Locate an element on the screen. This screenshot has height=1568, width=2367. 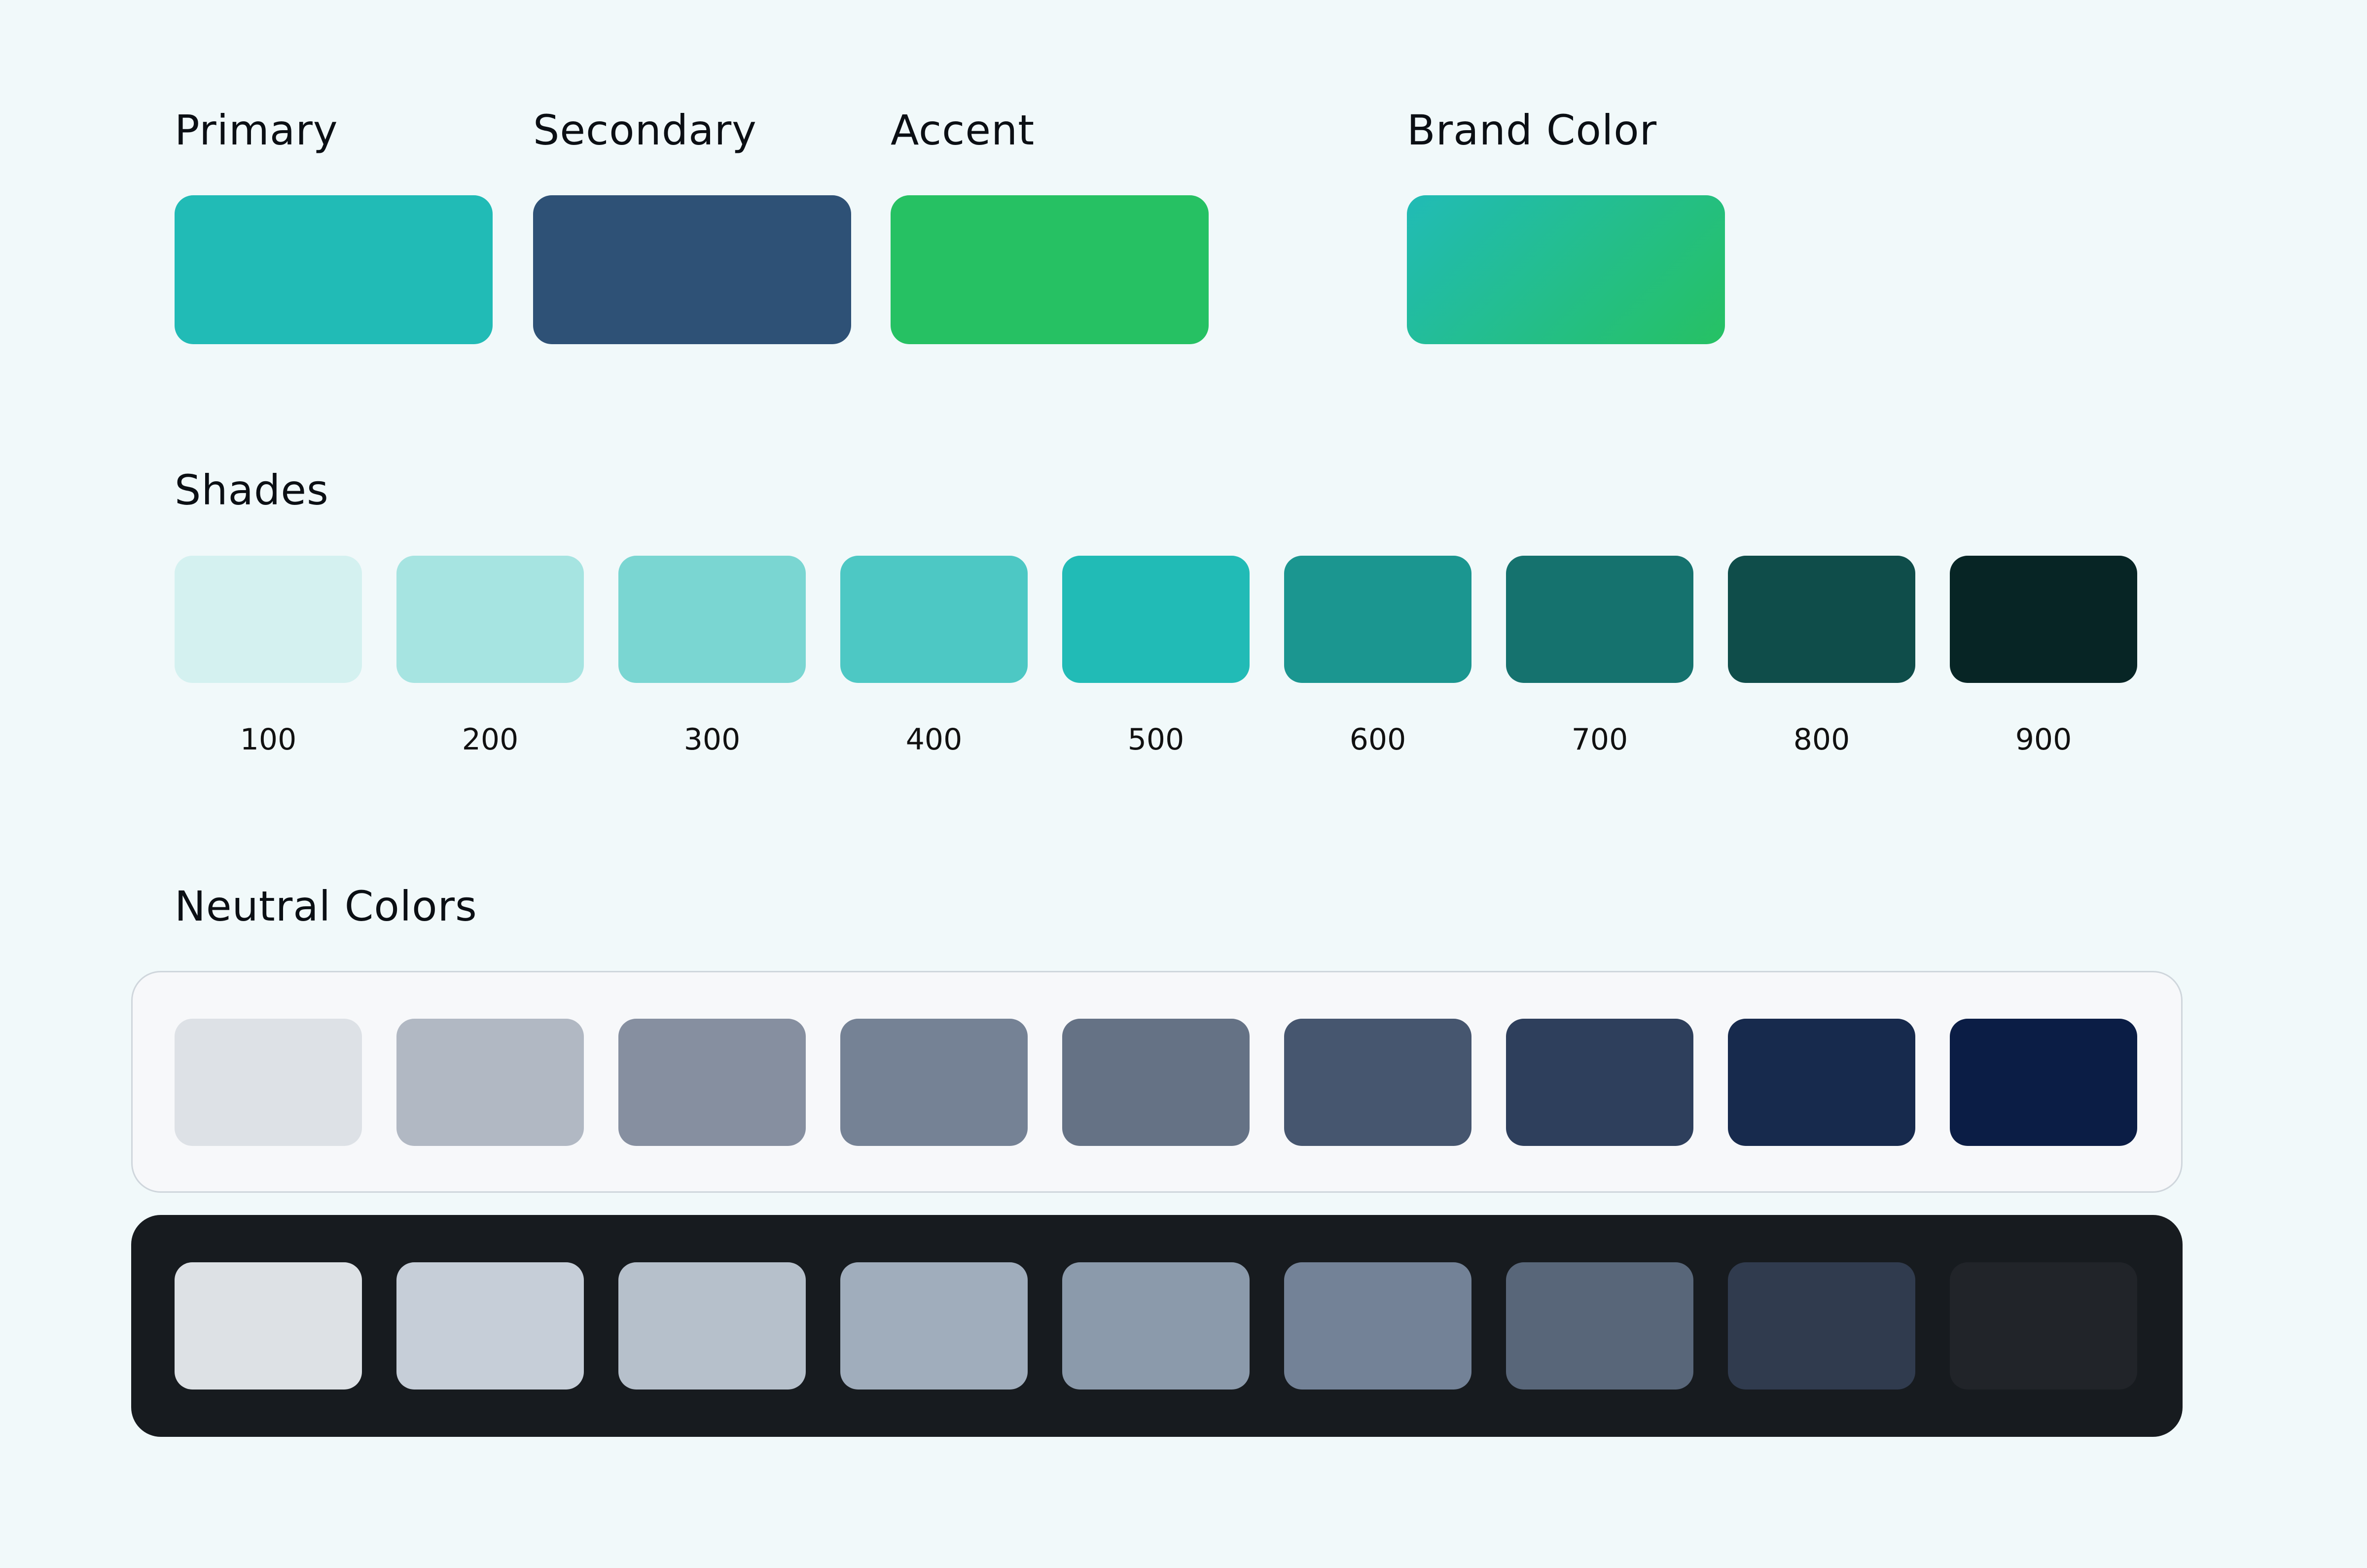
primary-swatch is located at coordinates (334, 269).